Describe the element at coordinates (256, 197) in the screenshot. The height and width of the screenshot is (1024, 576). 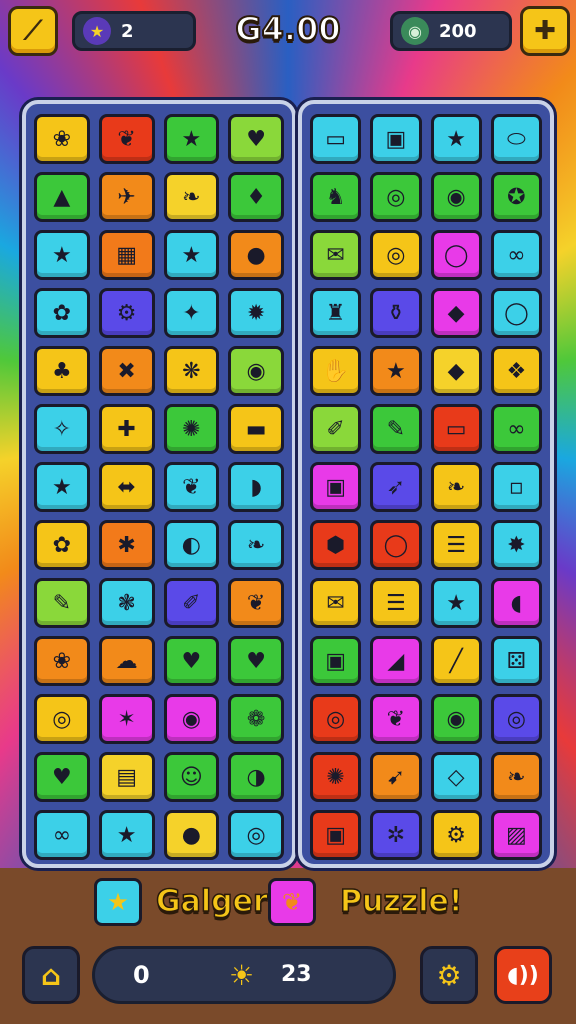
I see `left-tile: ♦` at that location.